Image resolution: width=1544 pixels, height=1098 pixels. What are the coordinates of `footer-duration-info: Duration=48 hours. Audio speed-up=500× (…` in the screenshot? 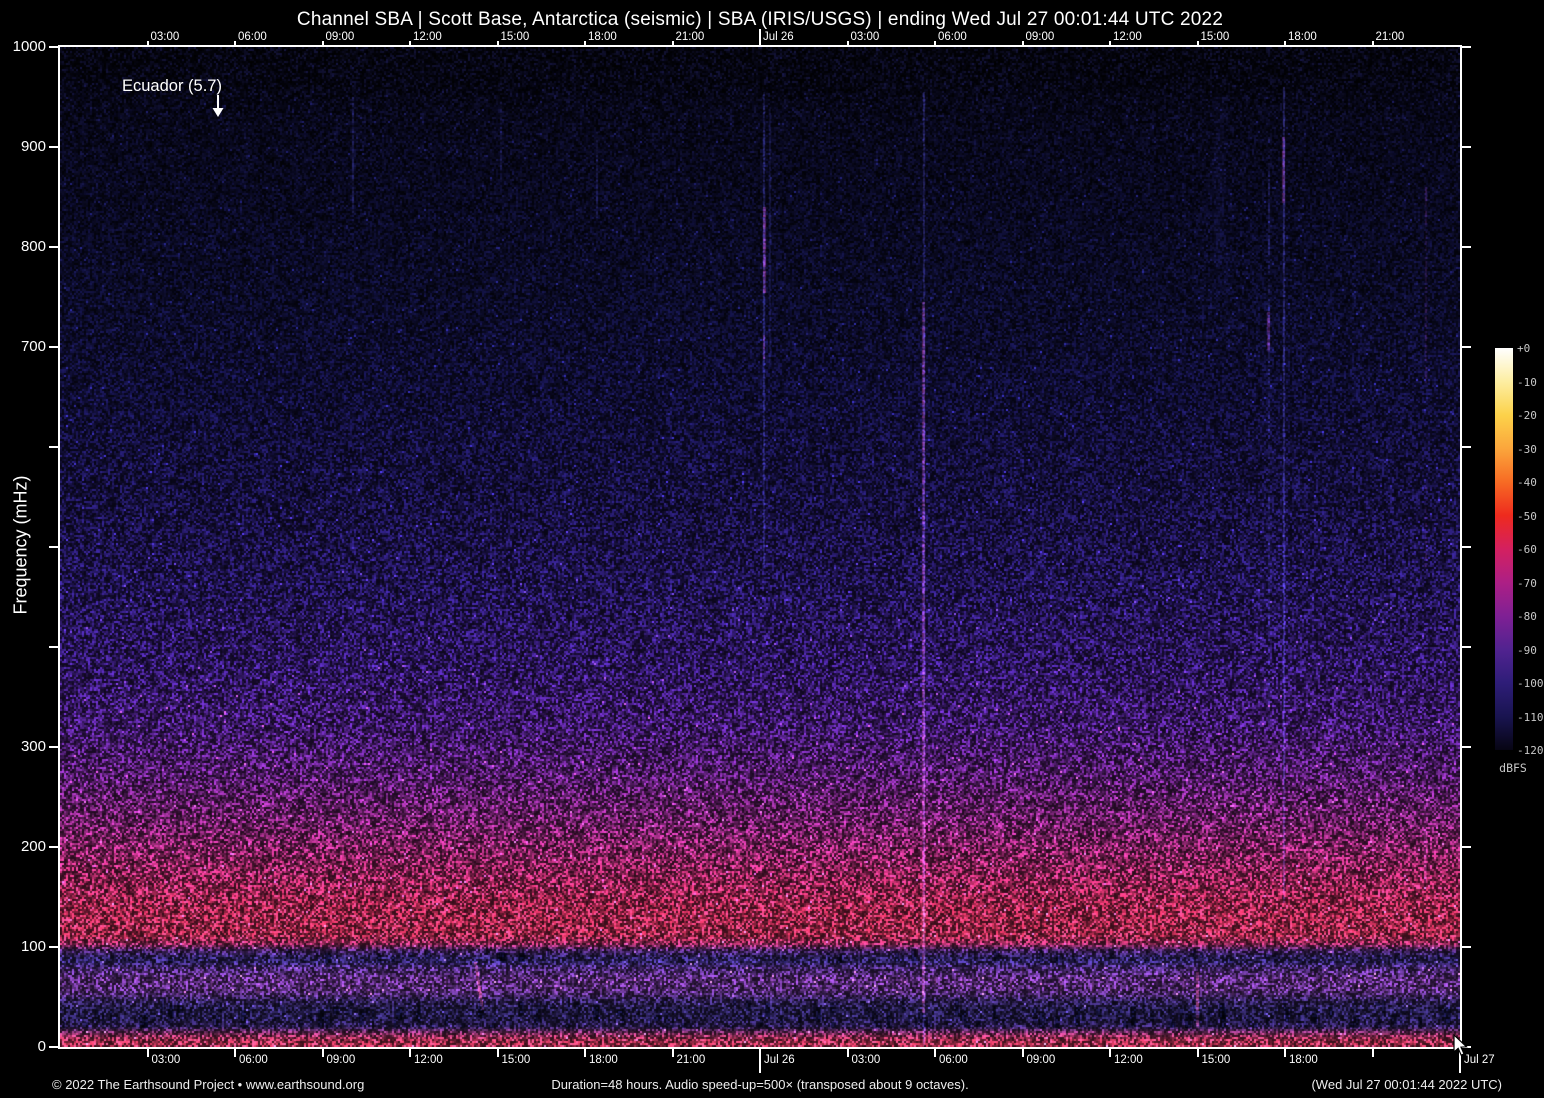 It's located at (760, 1084).